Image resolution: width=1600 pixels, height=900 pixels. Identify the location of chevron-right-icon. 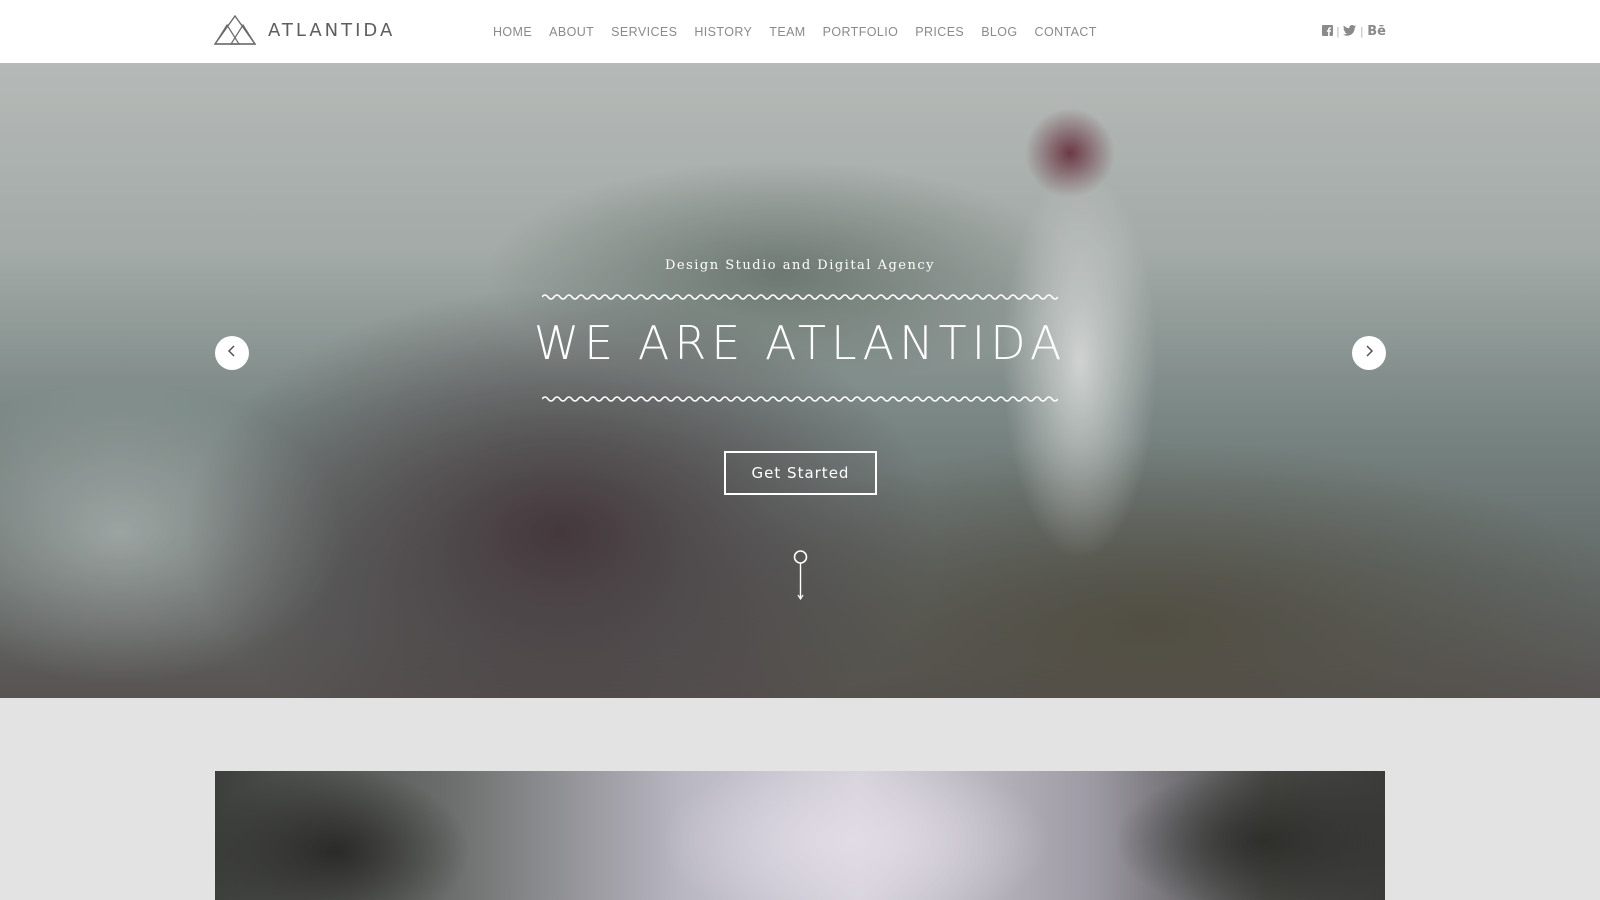
(1369, 353).